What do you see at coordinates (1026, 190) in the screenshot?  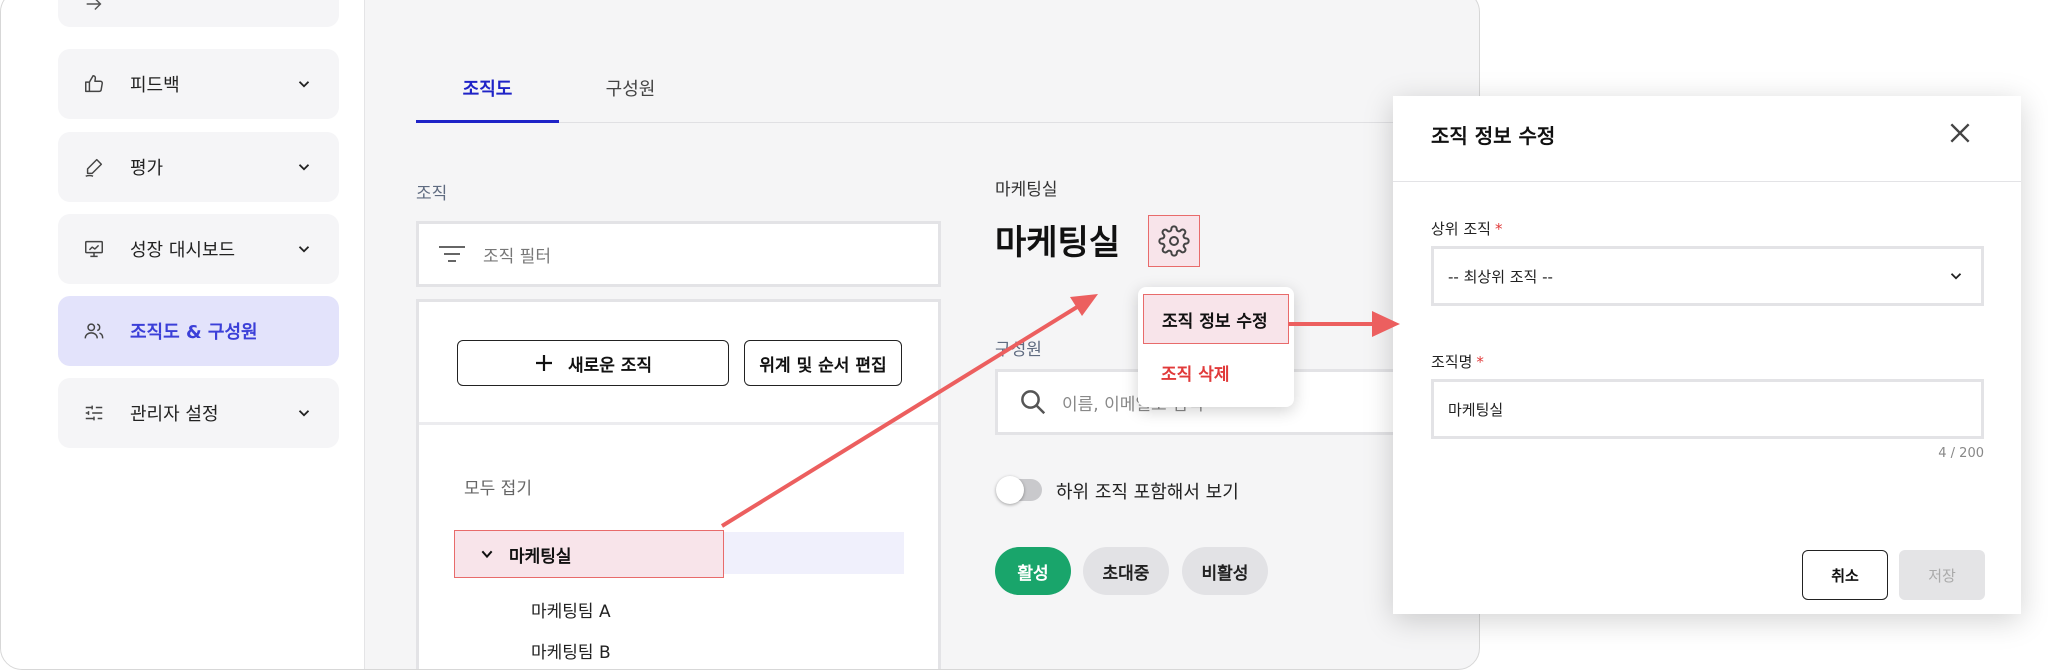 I see `org-breadcrumb: 마케팅실` at bounding box center [1026, 190].